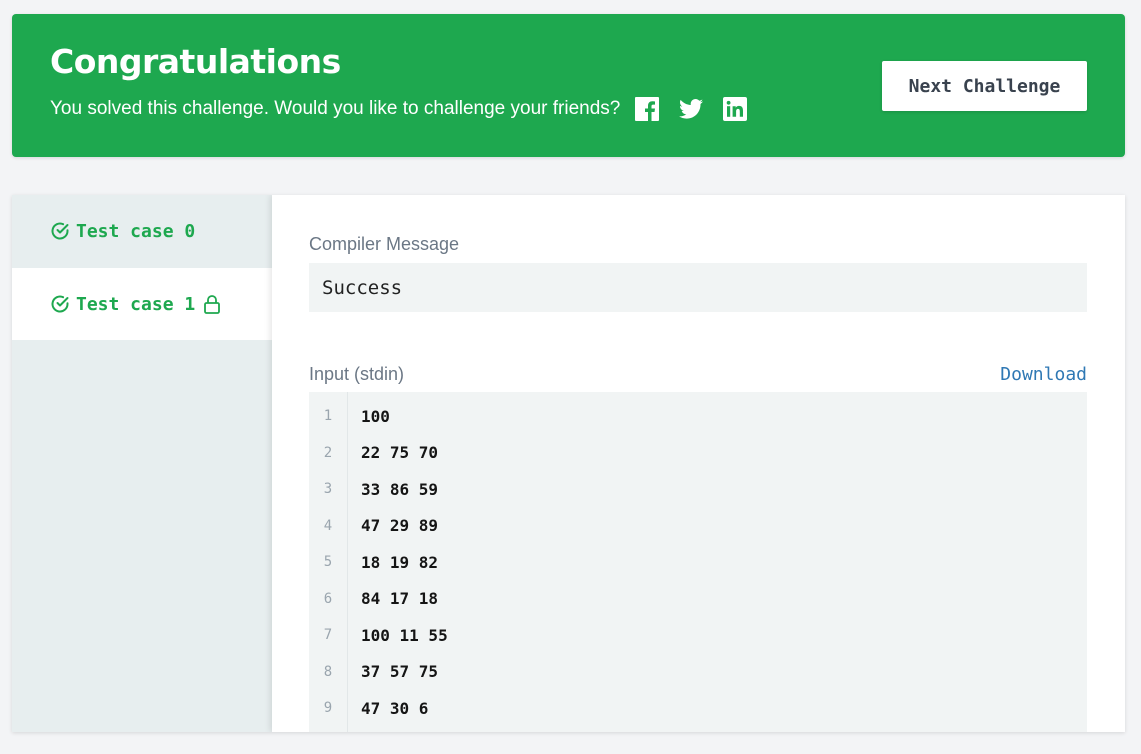  I want to click on line-number: 2, so click(328, 452).